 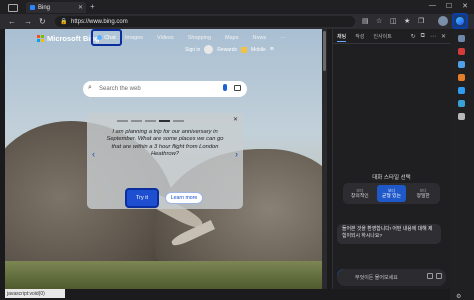 What do you see at coordinates (56, 7) in the screenshot?
I see `tab-bing: Bing ✕` at bounding box center [56, 7].